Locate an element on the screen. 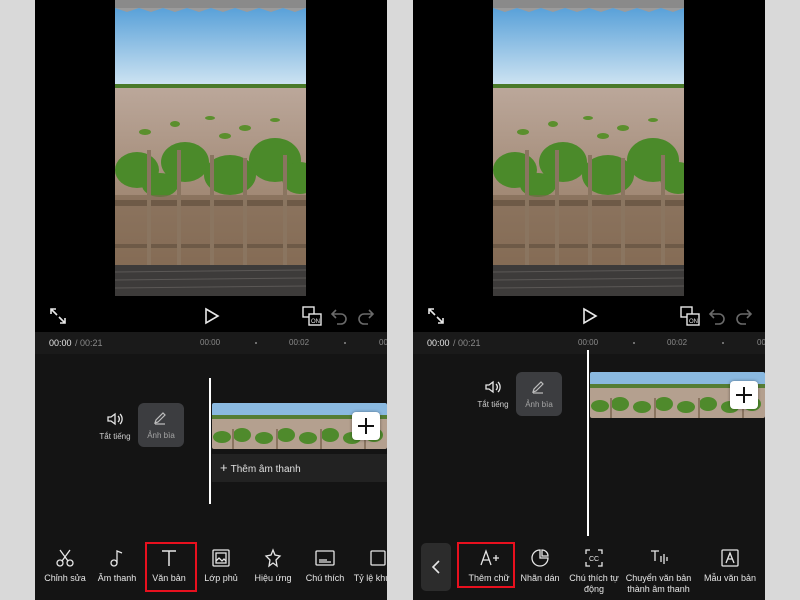  tool-label: Chuyển văn bản thành âm thanh is located at coordinates (658, 583).